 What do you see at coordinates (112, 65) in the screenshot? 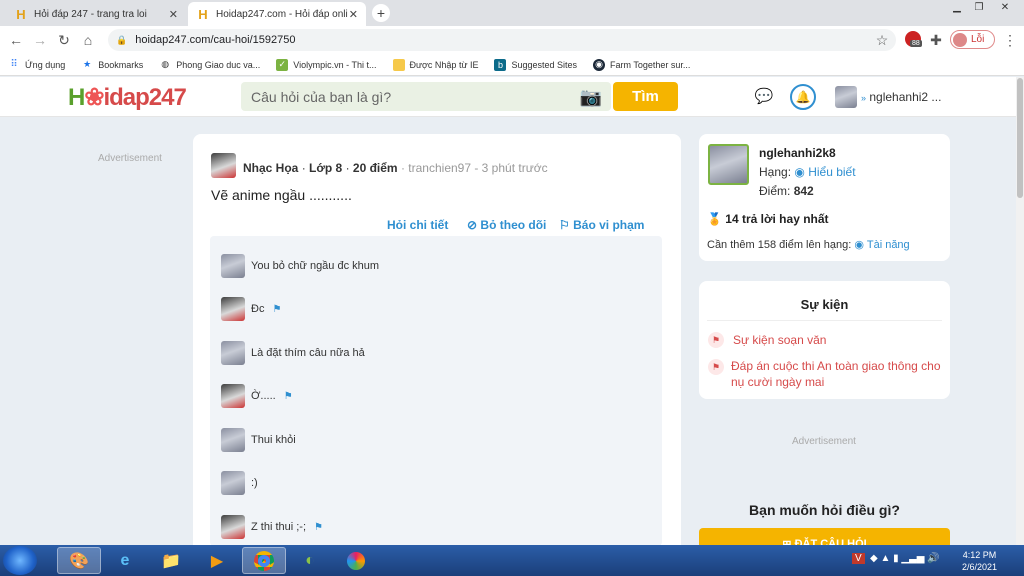
I see `bookmark-bookmarks: ★ Bookmarks` at bounding box center [112, 65].